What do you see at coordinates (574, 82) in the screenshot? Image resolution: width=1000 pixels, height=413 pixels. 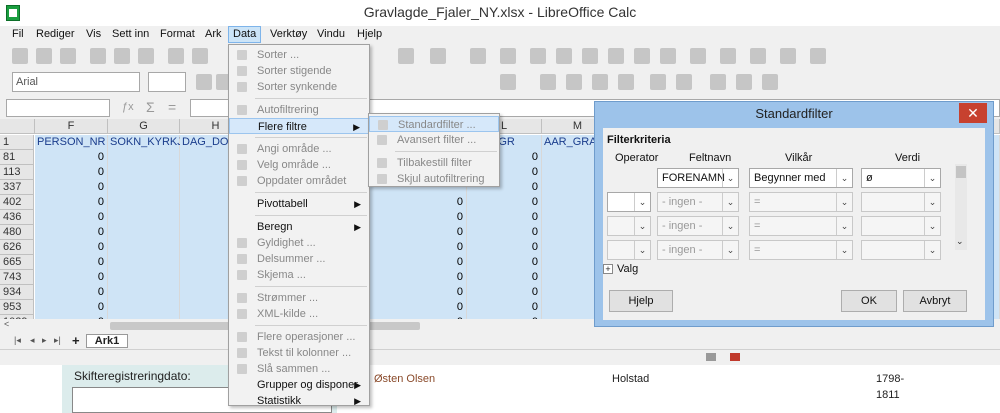 I see `number-format-icon` at bounding box center [574, 82].